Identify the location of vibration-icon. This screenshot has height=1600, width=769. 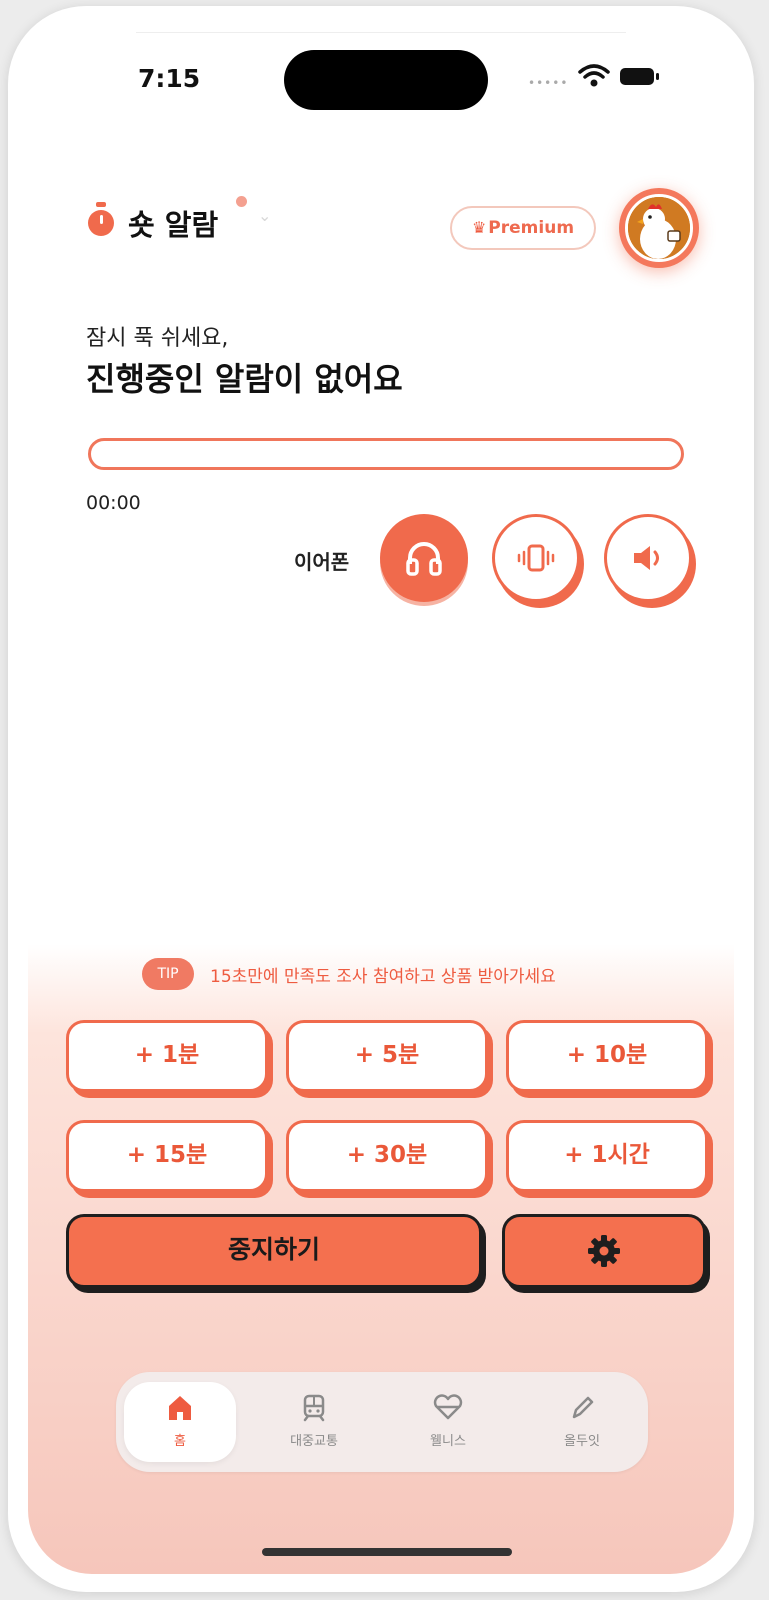
(536, 558).